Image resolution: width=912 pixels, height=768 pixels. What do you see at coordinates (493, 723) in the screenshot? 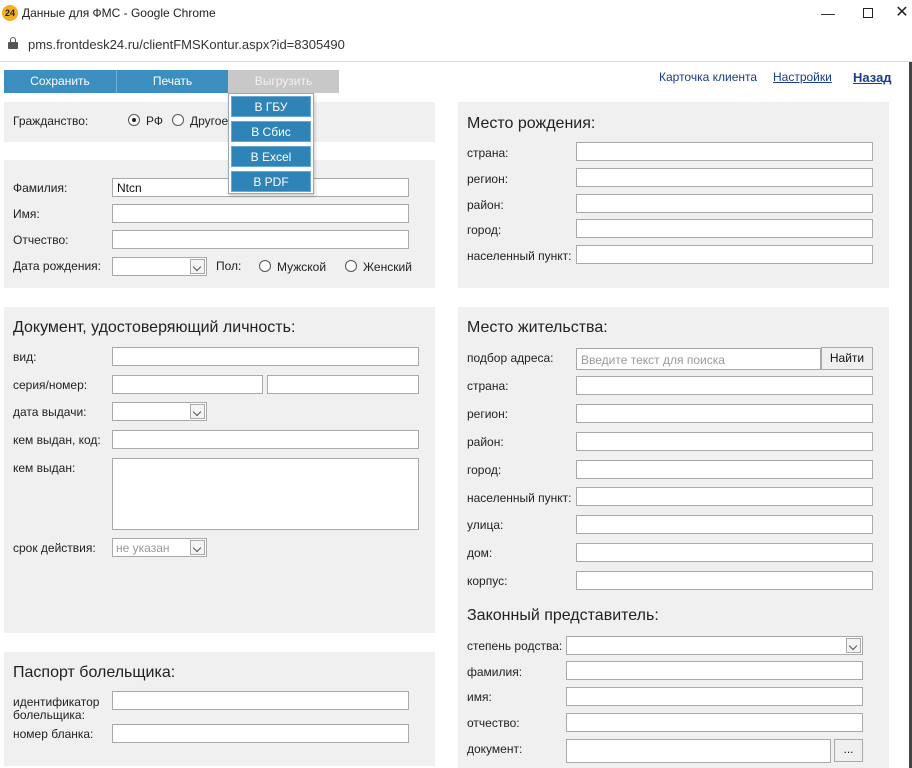
I see `rep-patronymic-label: отчество:` at bounding box center [493, 723].